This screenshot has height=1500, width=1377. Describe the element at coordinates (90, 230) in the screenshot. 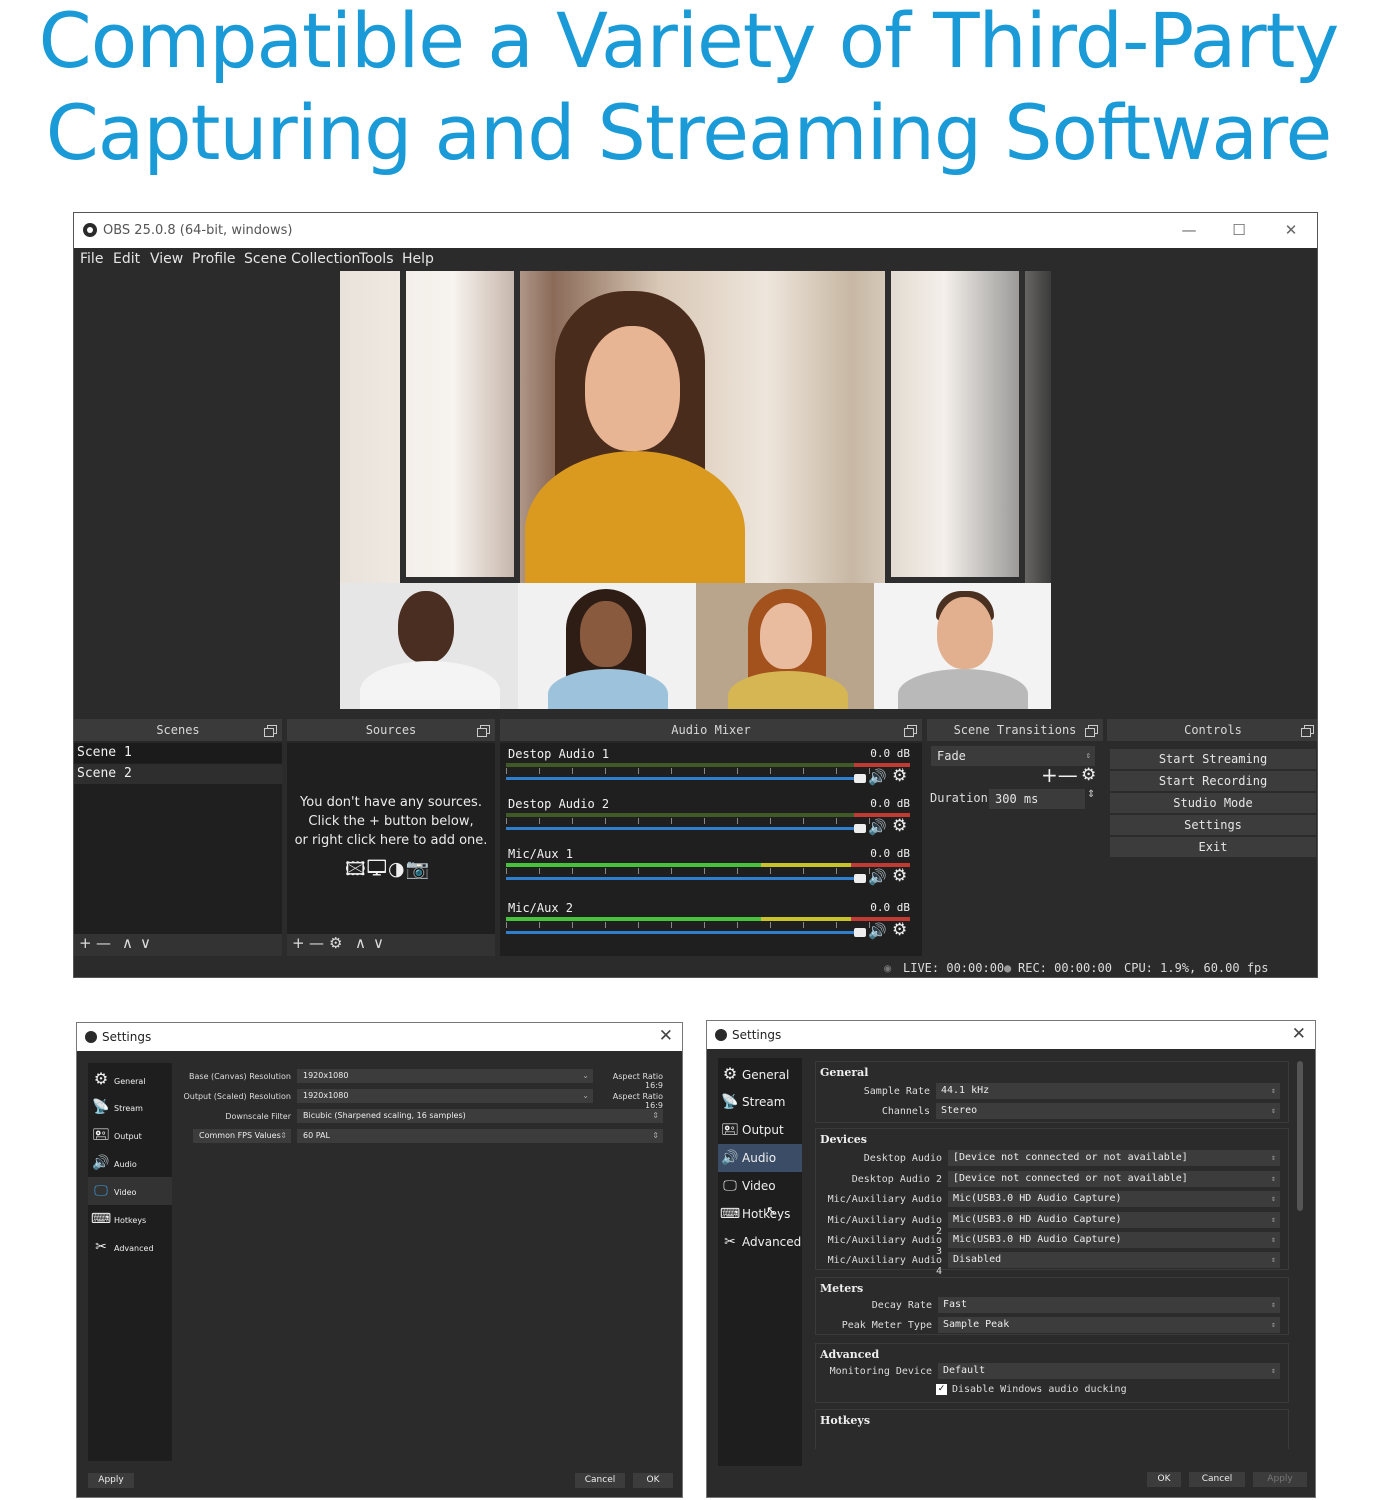

I see `obs-logo-icon` at that location.